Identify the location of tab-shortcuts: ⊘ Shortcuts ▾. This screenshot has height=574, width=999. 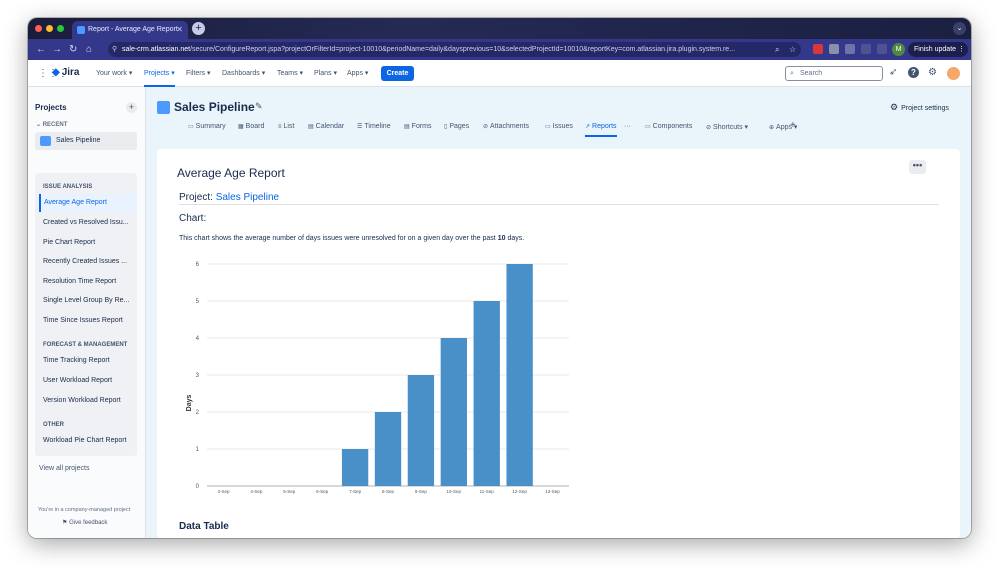
(727, 127).